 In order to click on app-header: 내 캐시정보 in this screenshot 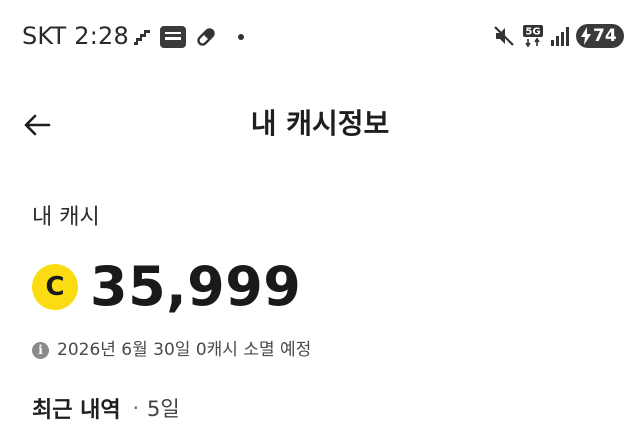, I will do `click(320, 124)`.